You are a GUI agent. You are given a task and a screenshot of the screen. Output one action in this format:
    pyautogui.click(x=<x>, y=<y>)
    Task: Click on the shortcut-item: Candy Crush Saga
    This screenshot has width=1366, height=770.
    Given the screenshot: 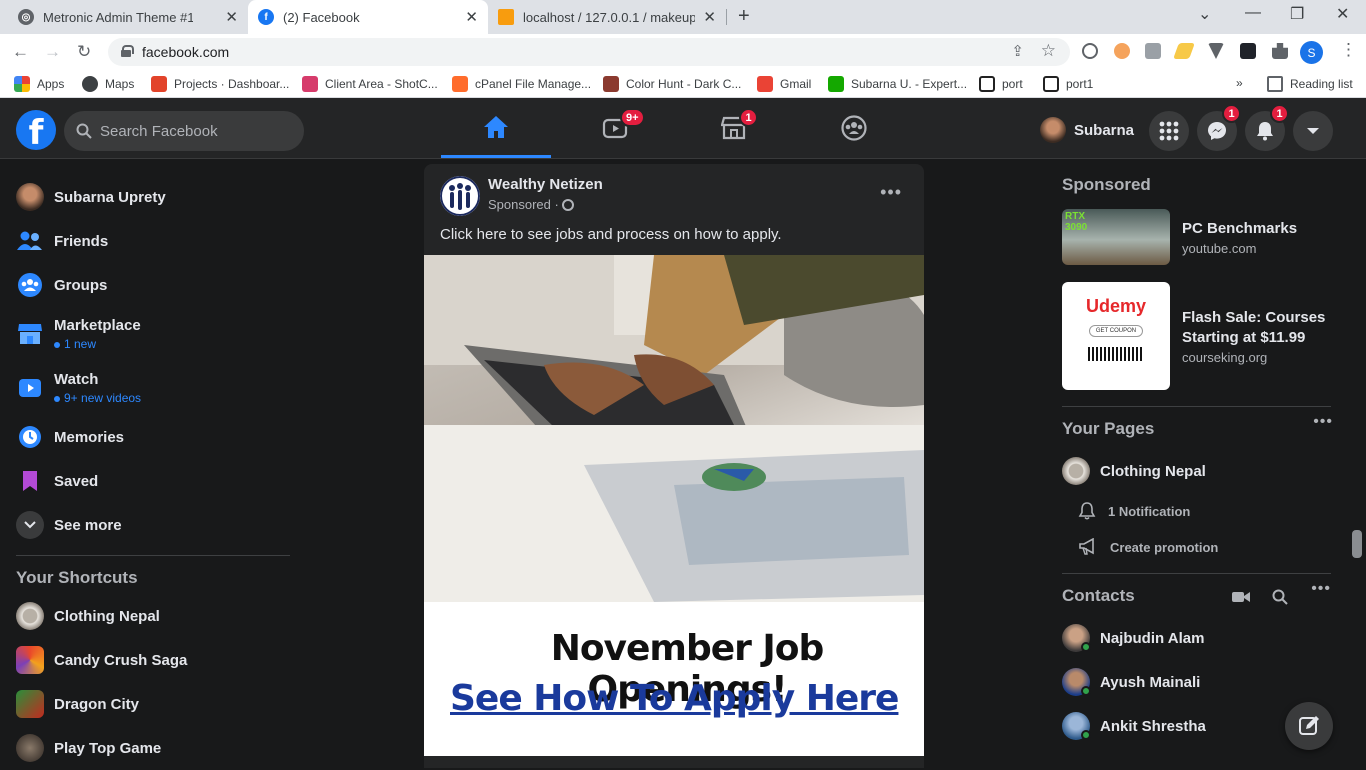 What is the action you would take?
    pyautogui.click(x=153, y=660)
    